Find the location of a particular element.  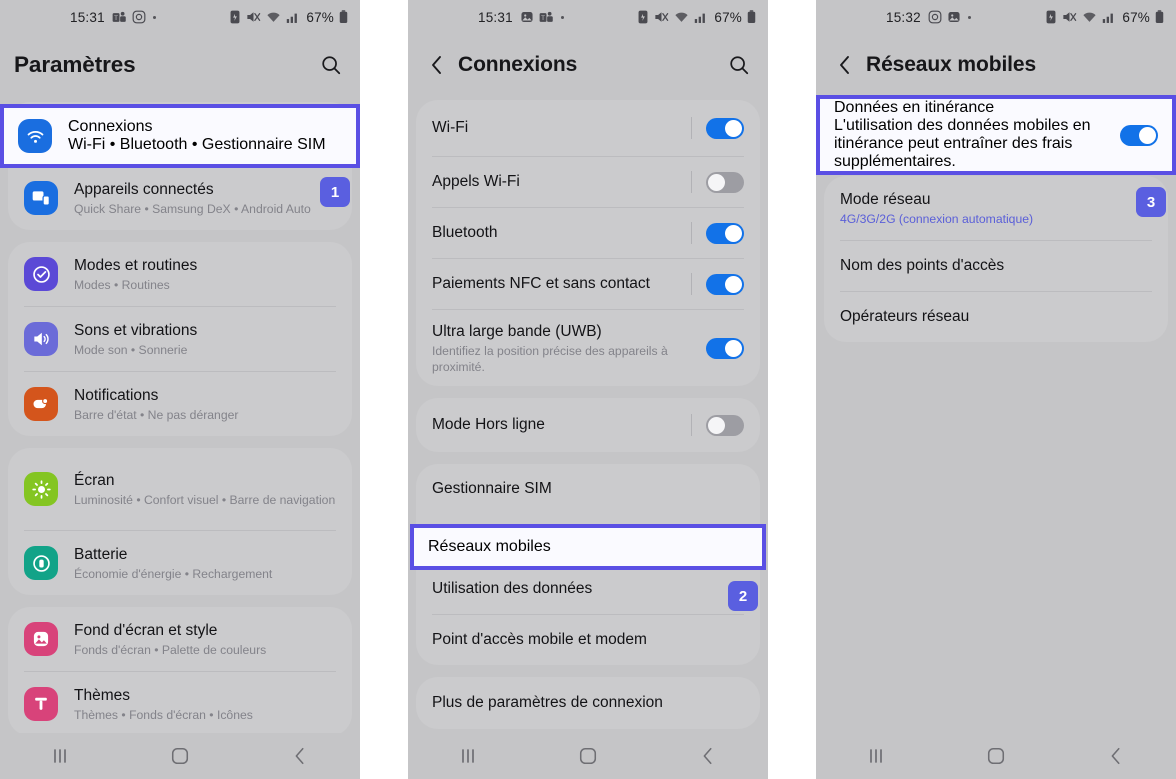

connexions-item-mode-hors-ligne: Mode Hors ligne is located at coordinates (588, 425).